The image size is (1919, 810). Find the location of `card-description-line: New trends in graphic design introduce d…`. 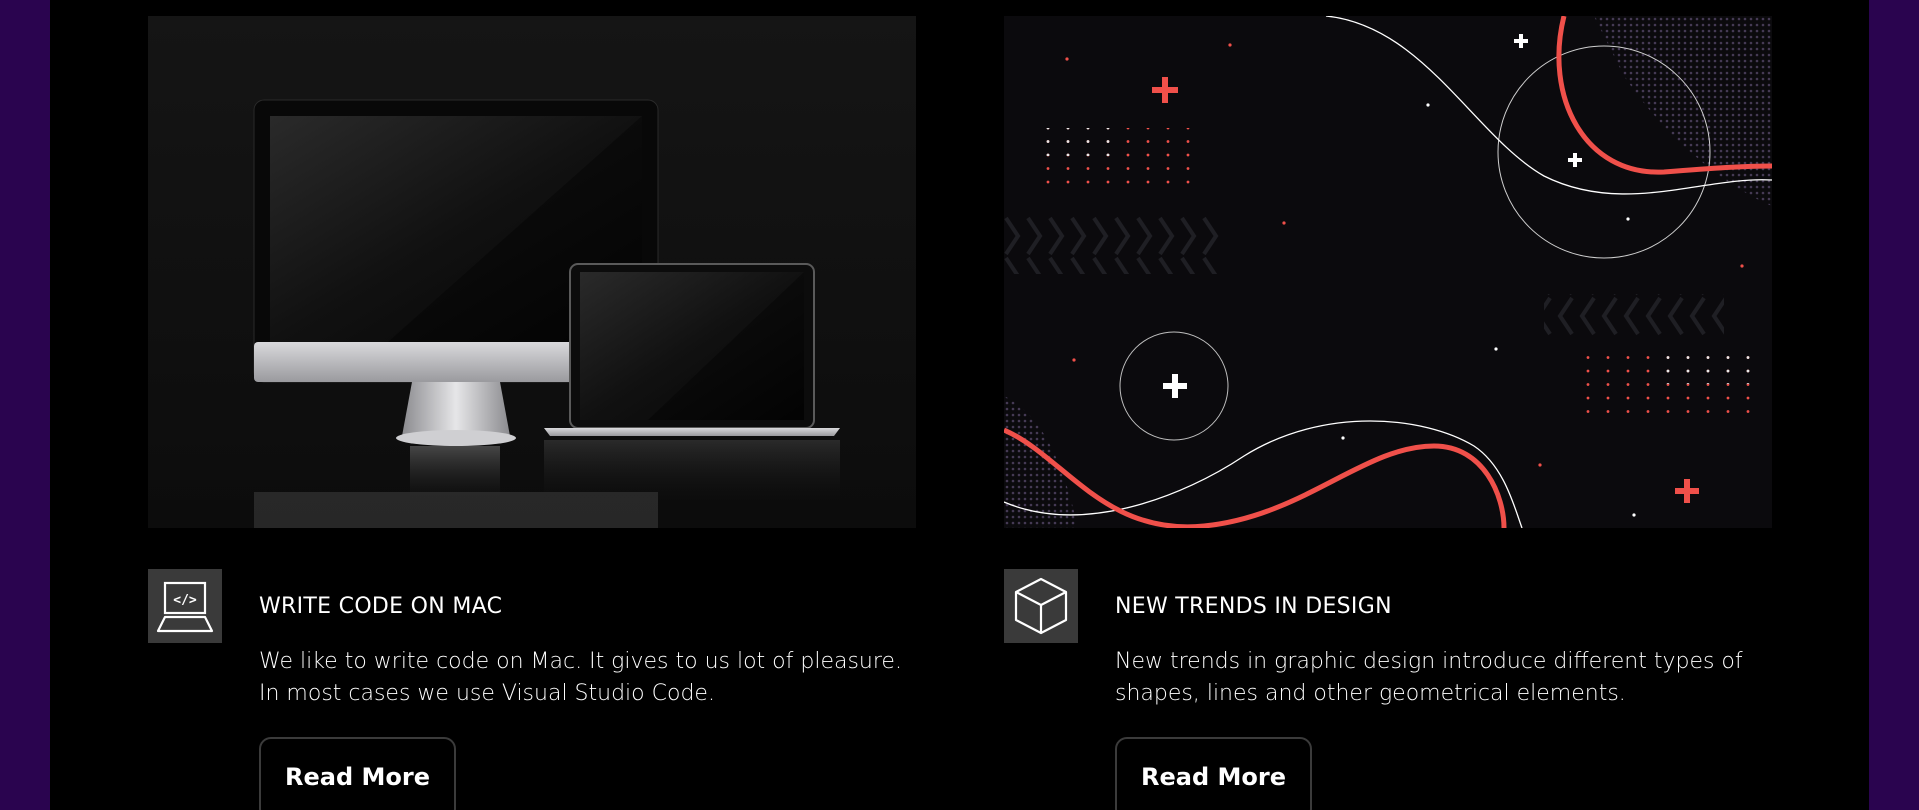

card-description-line: New trends in graphic design introduce d… is located at coordinates (1429, 661).